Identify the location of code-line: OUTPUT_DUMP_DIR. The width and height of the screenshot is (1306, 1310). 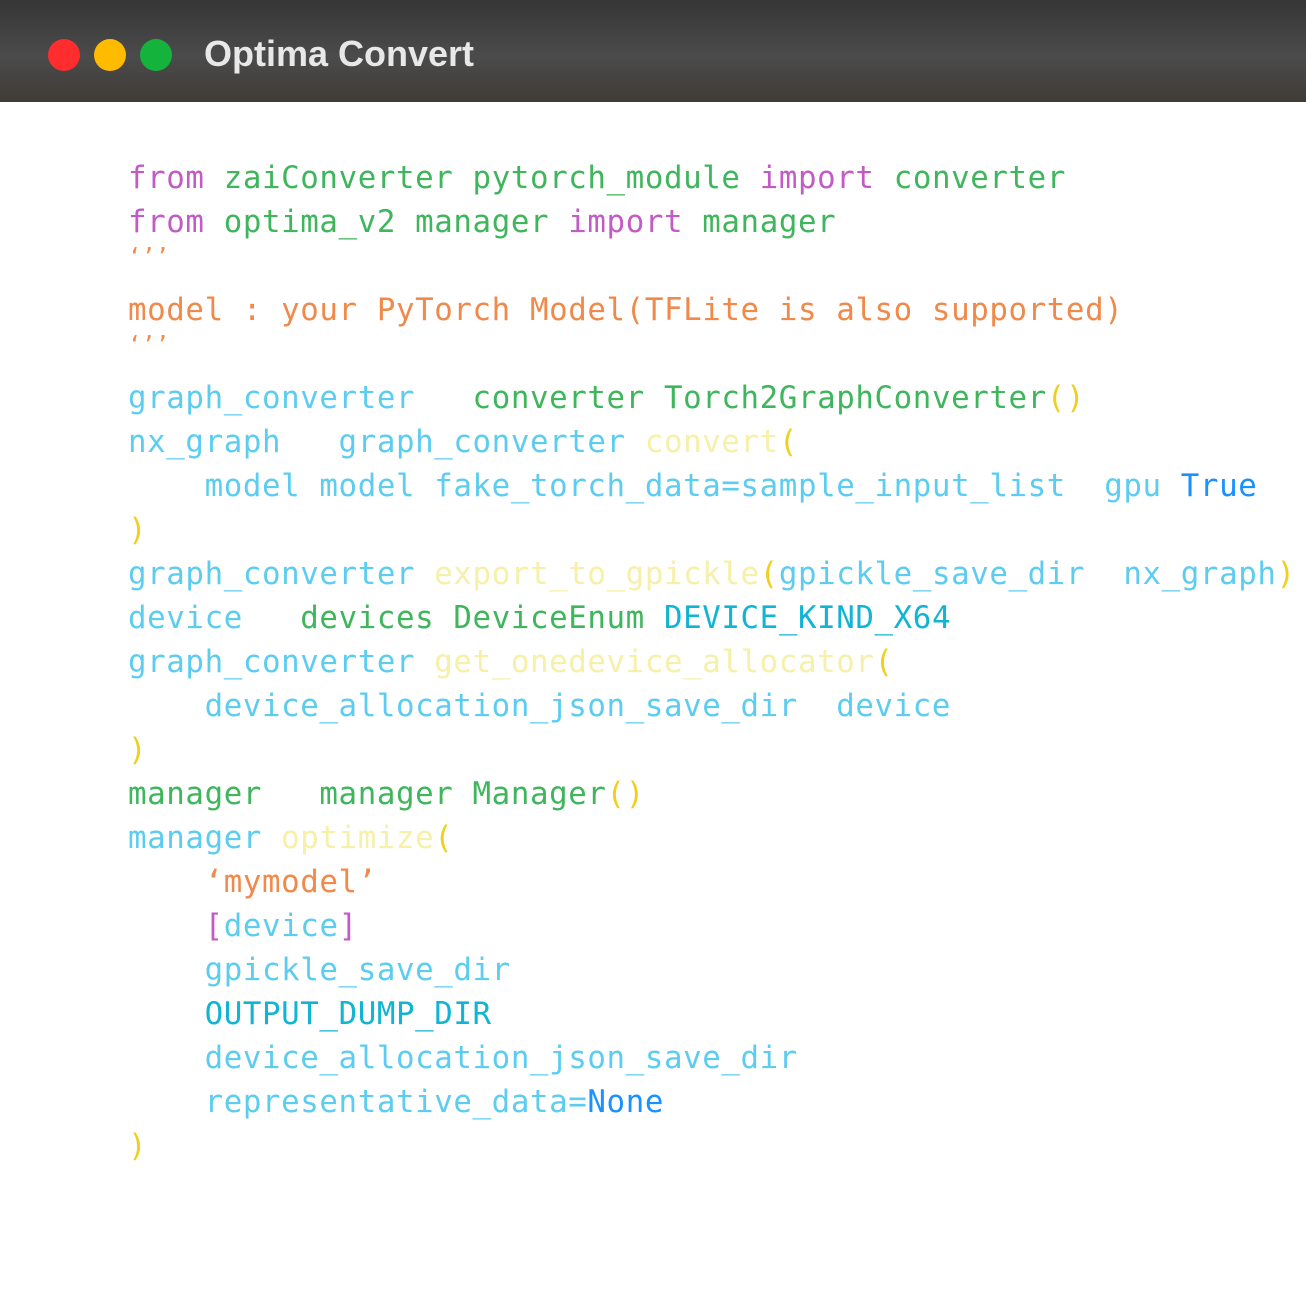
(713, 1014).